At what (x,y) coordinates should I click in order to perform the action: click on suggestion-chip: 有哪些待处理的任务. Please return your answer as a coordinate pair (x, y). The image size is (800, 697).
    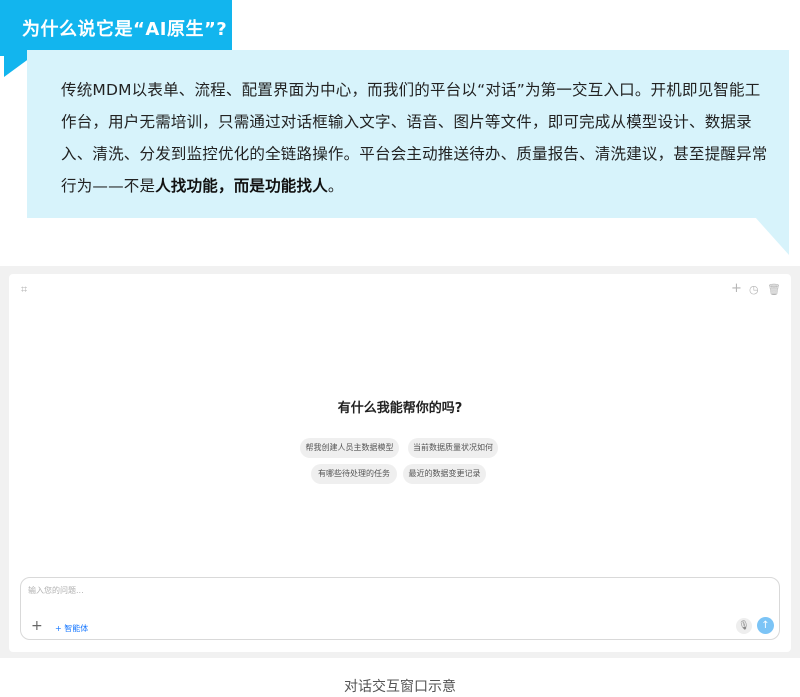
    Looking at the image, I should click on (354, 474).